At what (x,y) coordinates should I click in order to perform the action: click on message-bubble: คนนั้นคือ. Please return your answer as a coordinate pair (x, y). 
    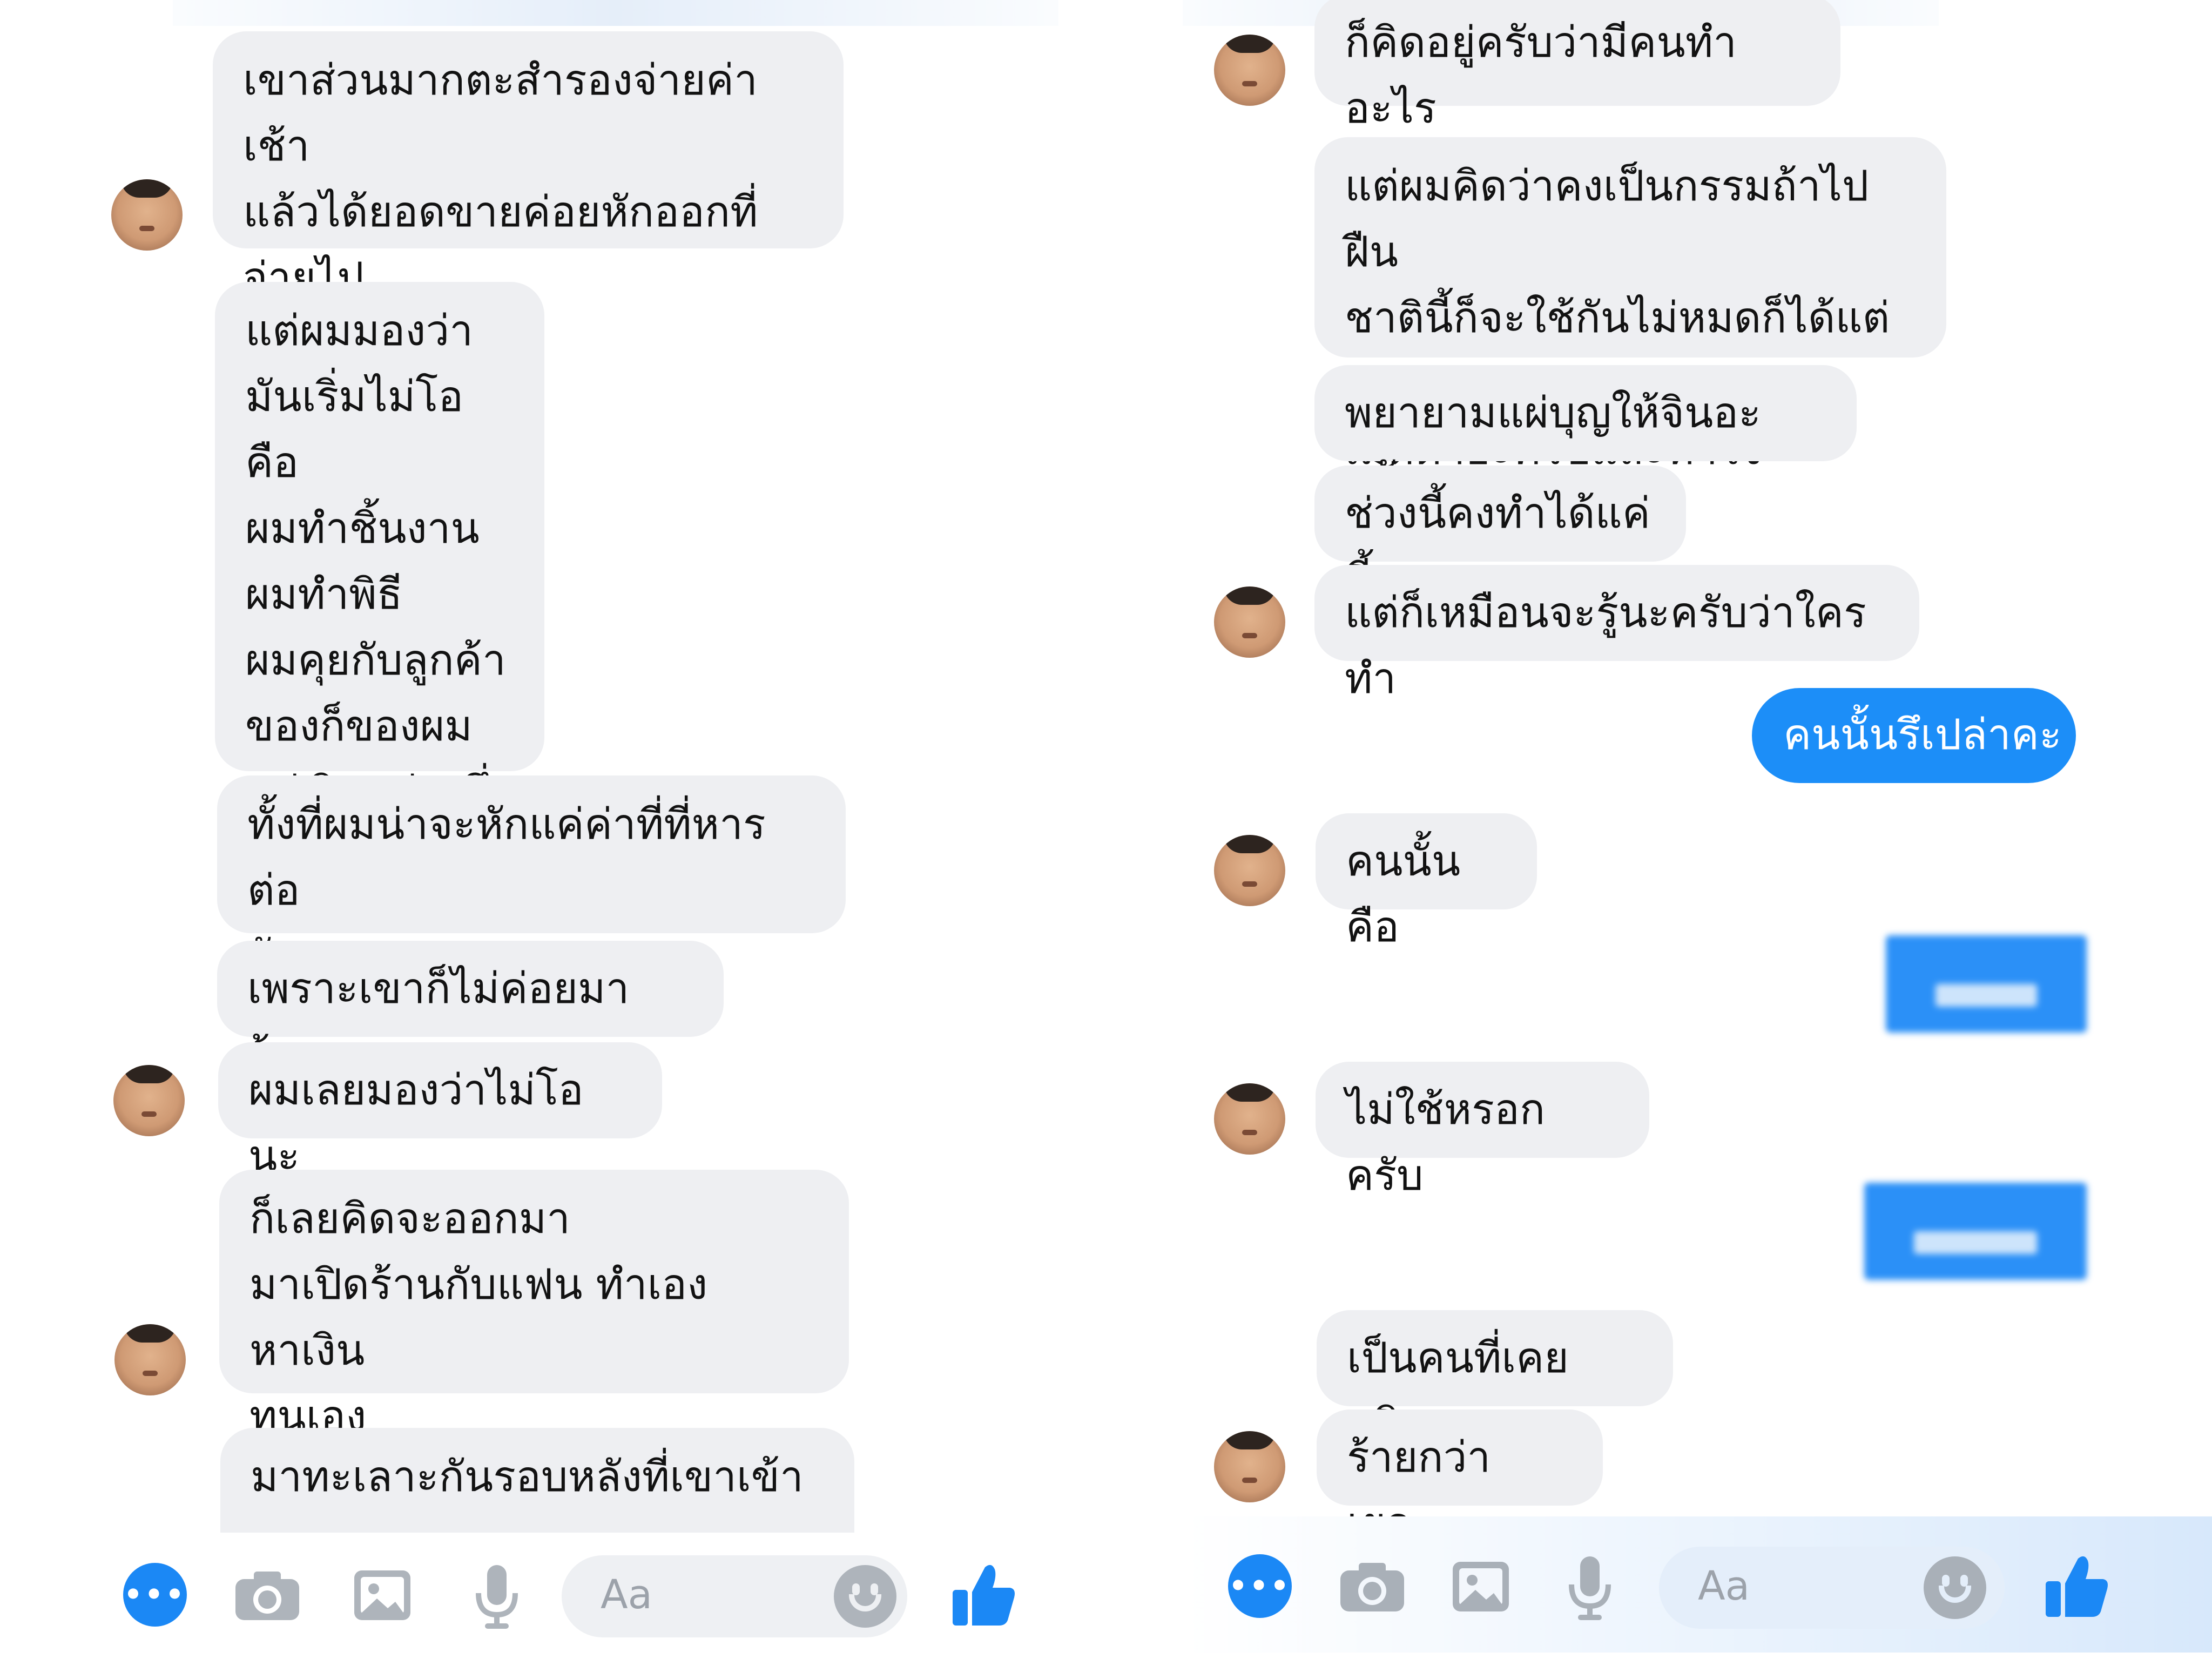
    Looking at the image, I should click on (1426, 882).